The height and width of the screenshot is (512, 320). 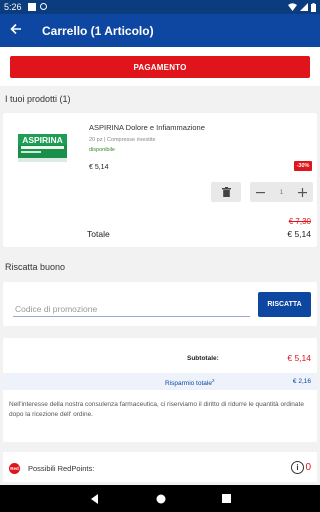 I want to click on minus-icon, so click(x=260, y=192).